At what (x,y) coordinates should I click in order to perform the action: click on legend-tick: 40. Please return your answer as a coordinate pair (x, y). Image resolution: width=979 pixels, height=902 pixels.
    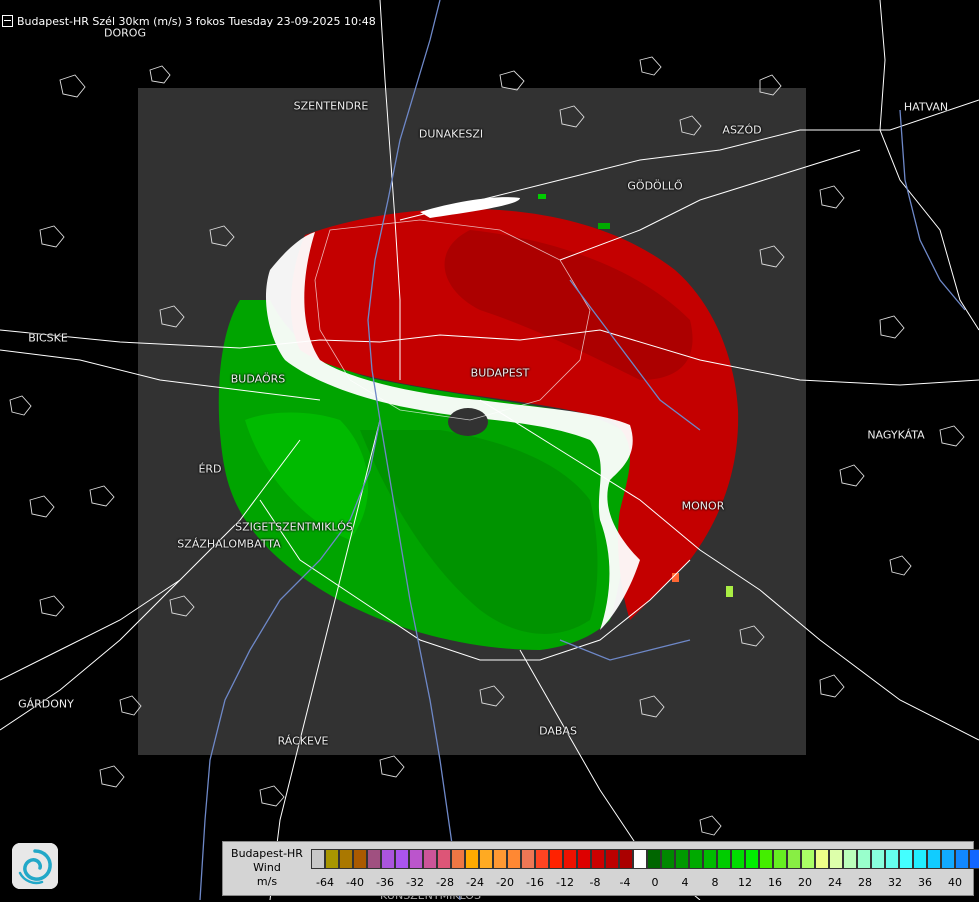
    Looking at the image, I should click on (955, 882).